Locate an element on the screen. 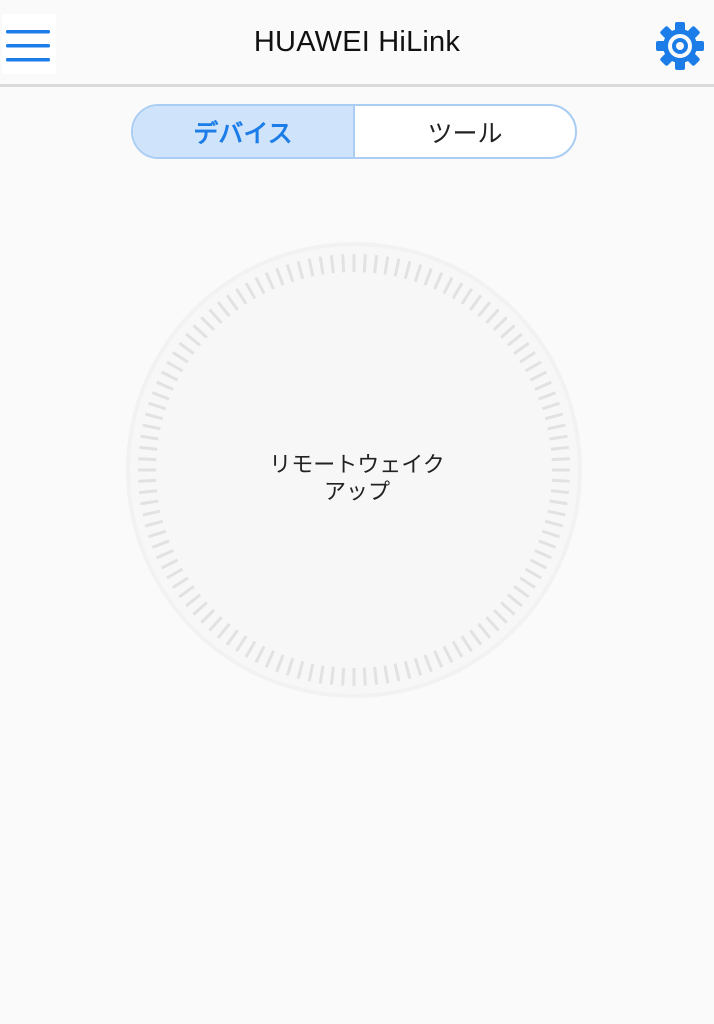 The image size is (714, 1024). app-header: HUAWEI HiLink is located at coordinates (357, 43).